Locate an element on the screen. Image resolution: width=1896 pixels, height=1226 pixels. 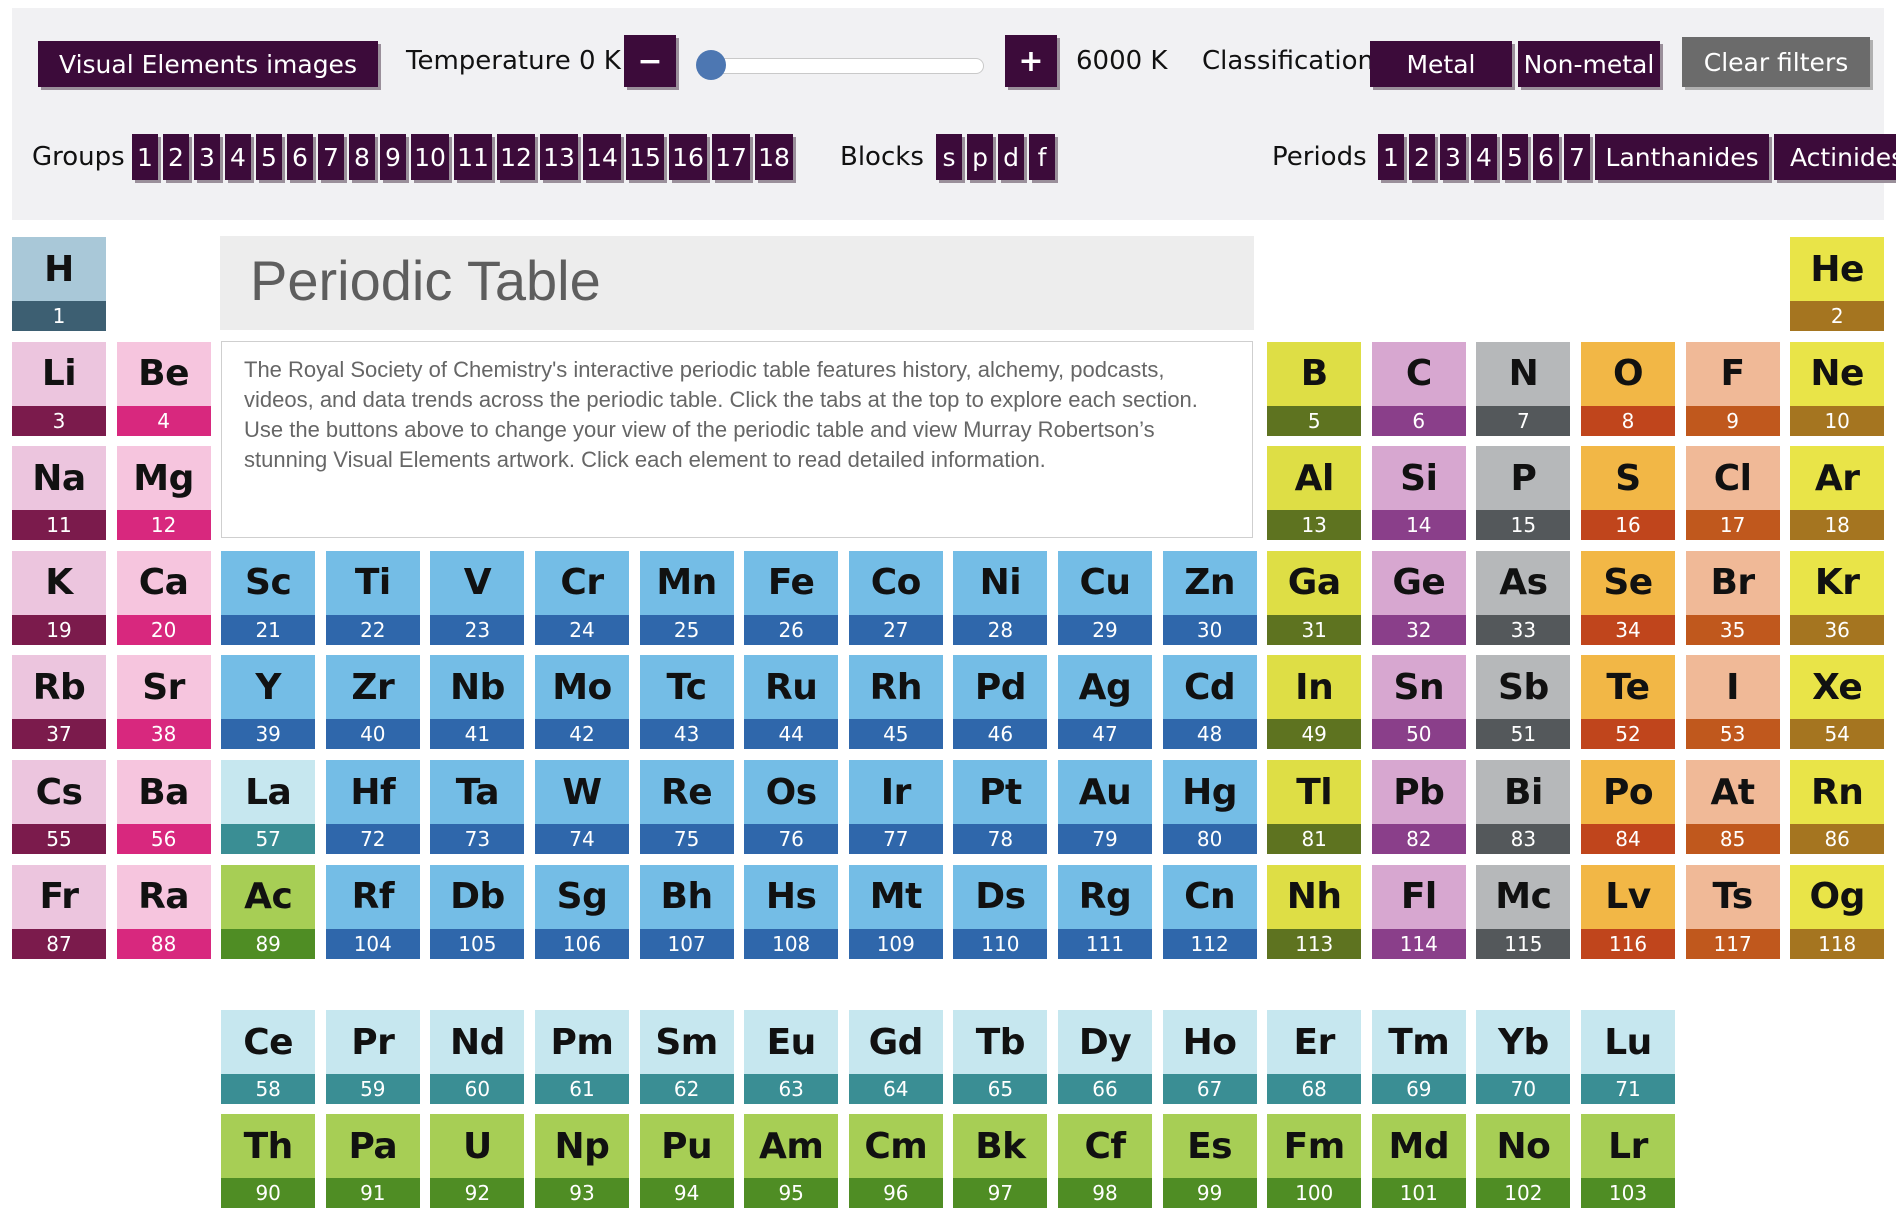
group-button-14: 14 is located at coordinates (602, 157).